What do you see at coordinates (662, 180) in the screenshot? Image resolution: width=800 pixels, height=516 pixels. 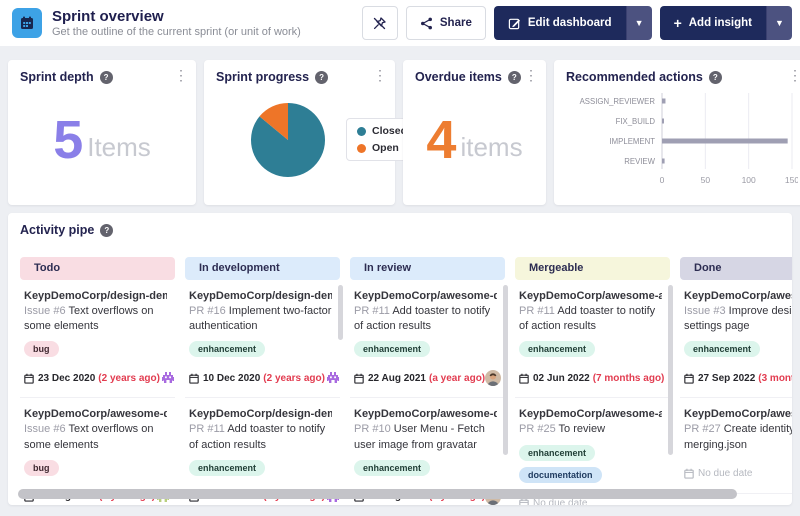 I see `svg-text: 0` at bounding box center [662, 180].